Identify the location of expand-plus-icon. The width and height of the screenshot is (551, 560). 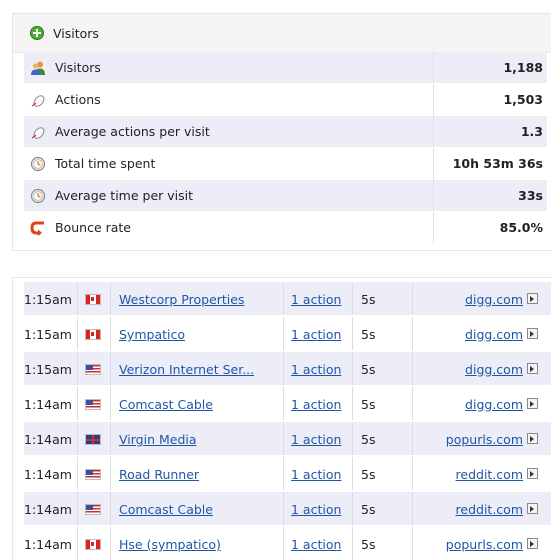
(37, 33).